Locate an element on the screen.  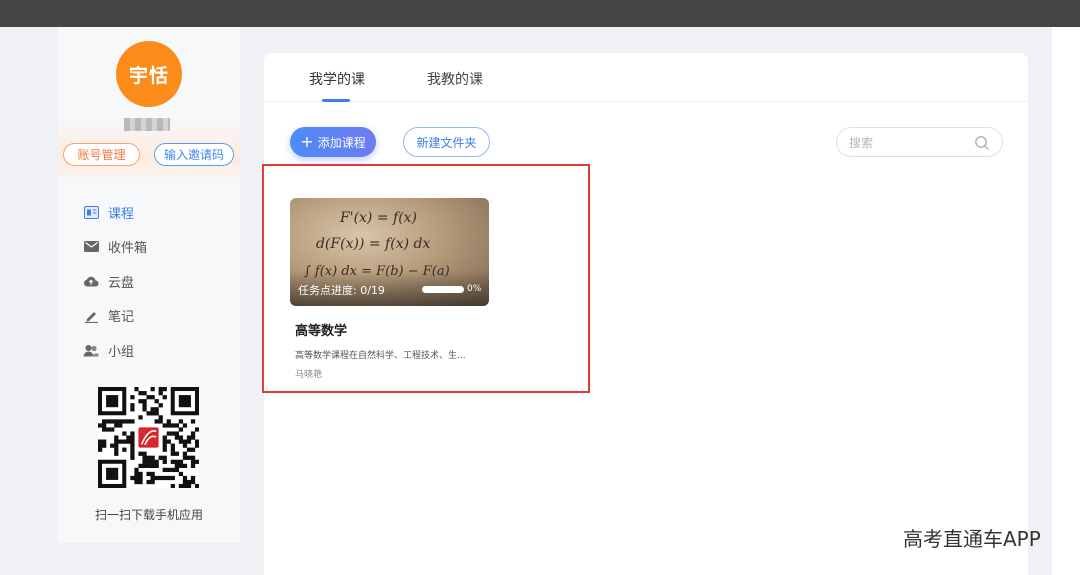
active-tab-indicator is located at coordinates (336, 100).